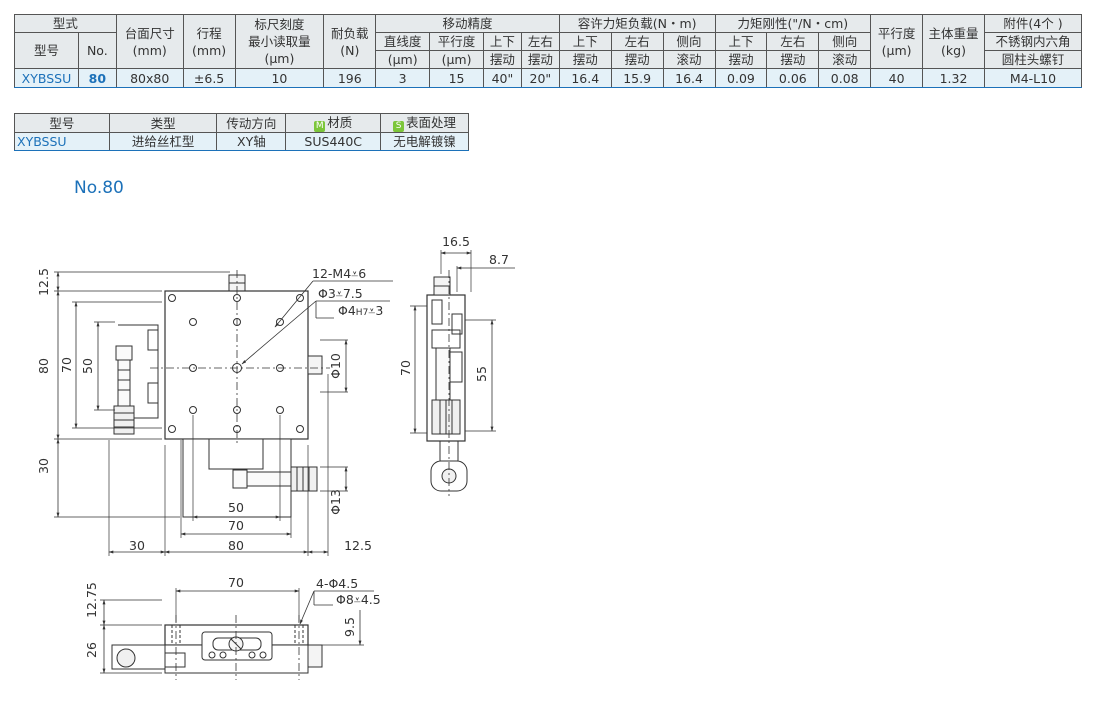 This screenshot has height=704, width=1100. I want to click on dim-50-horizontal: 50, so click(236, 507).